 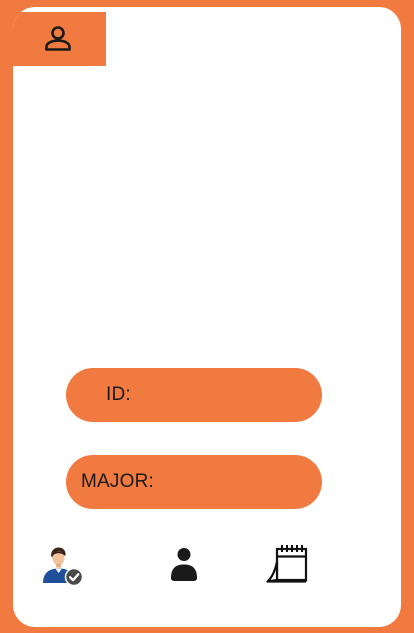 What do you see at coordinates (194, 395) in the screenshot?
I see `id-field: ID:` at bounding box center [194, 395].